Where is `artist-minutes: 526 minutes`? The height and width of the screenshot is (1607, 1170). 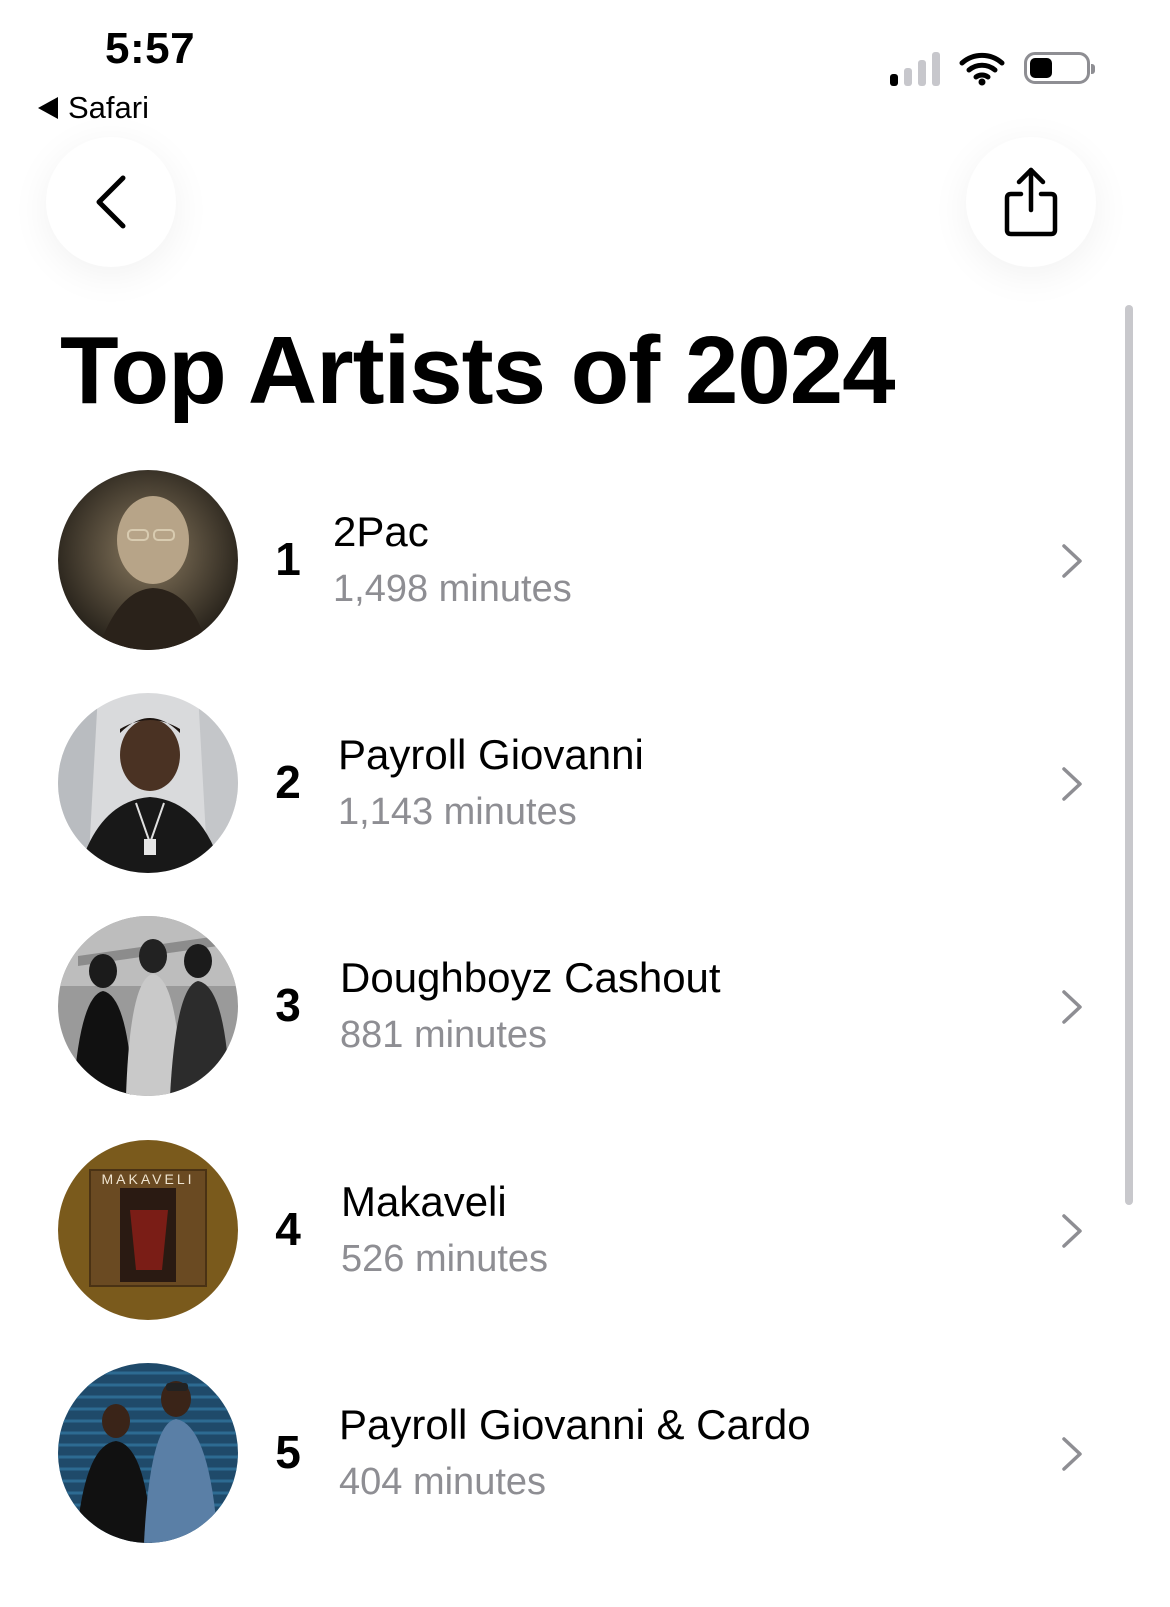 artist-minutes: 526 minutes is located at coordinates (445, 1259).